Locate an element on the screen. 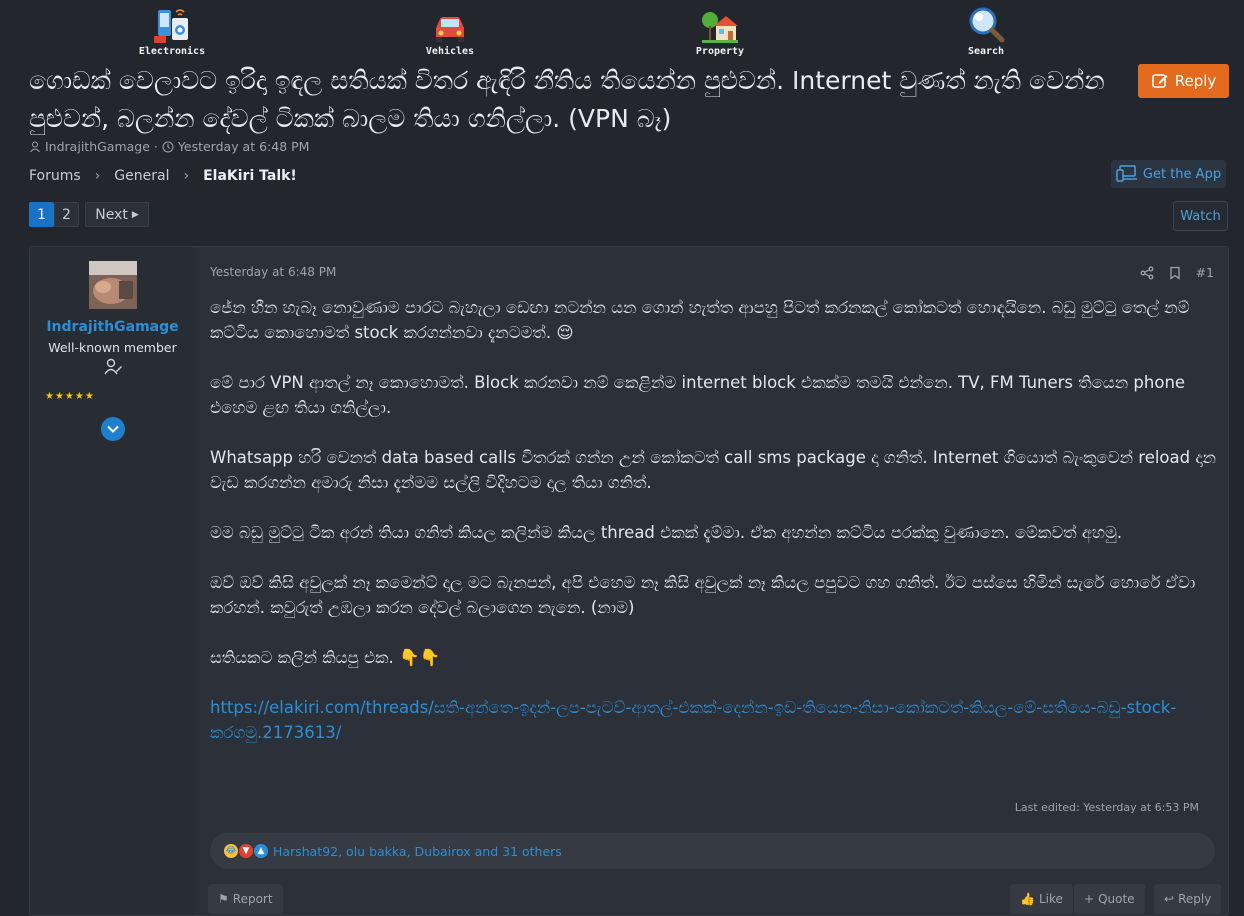 This screenshot has width=1244, height=916. user-icon is located at coordinates (35, 146).